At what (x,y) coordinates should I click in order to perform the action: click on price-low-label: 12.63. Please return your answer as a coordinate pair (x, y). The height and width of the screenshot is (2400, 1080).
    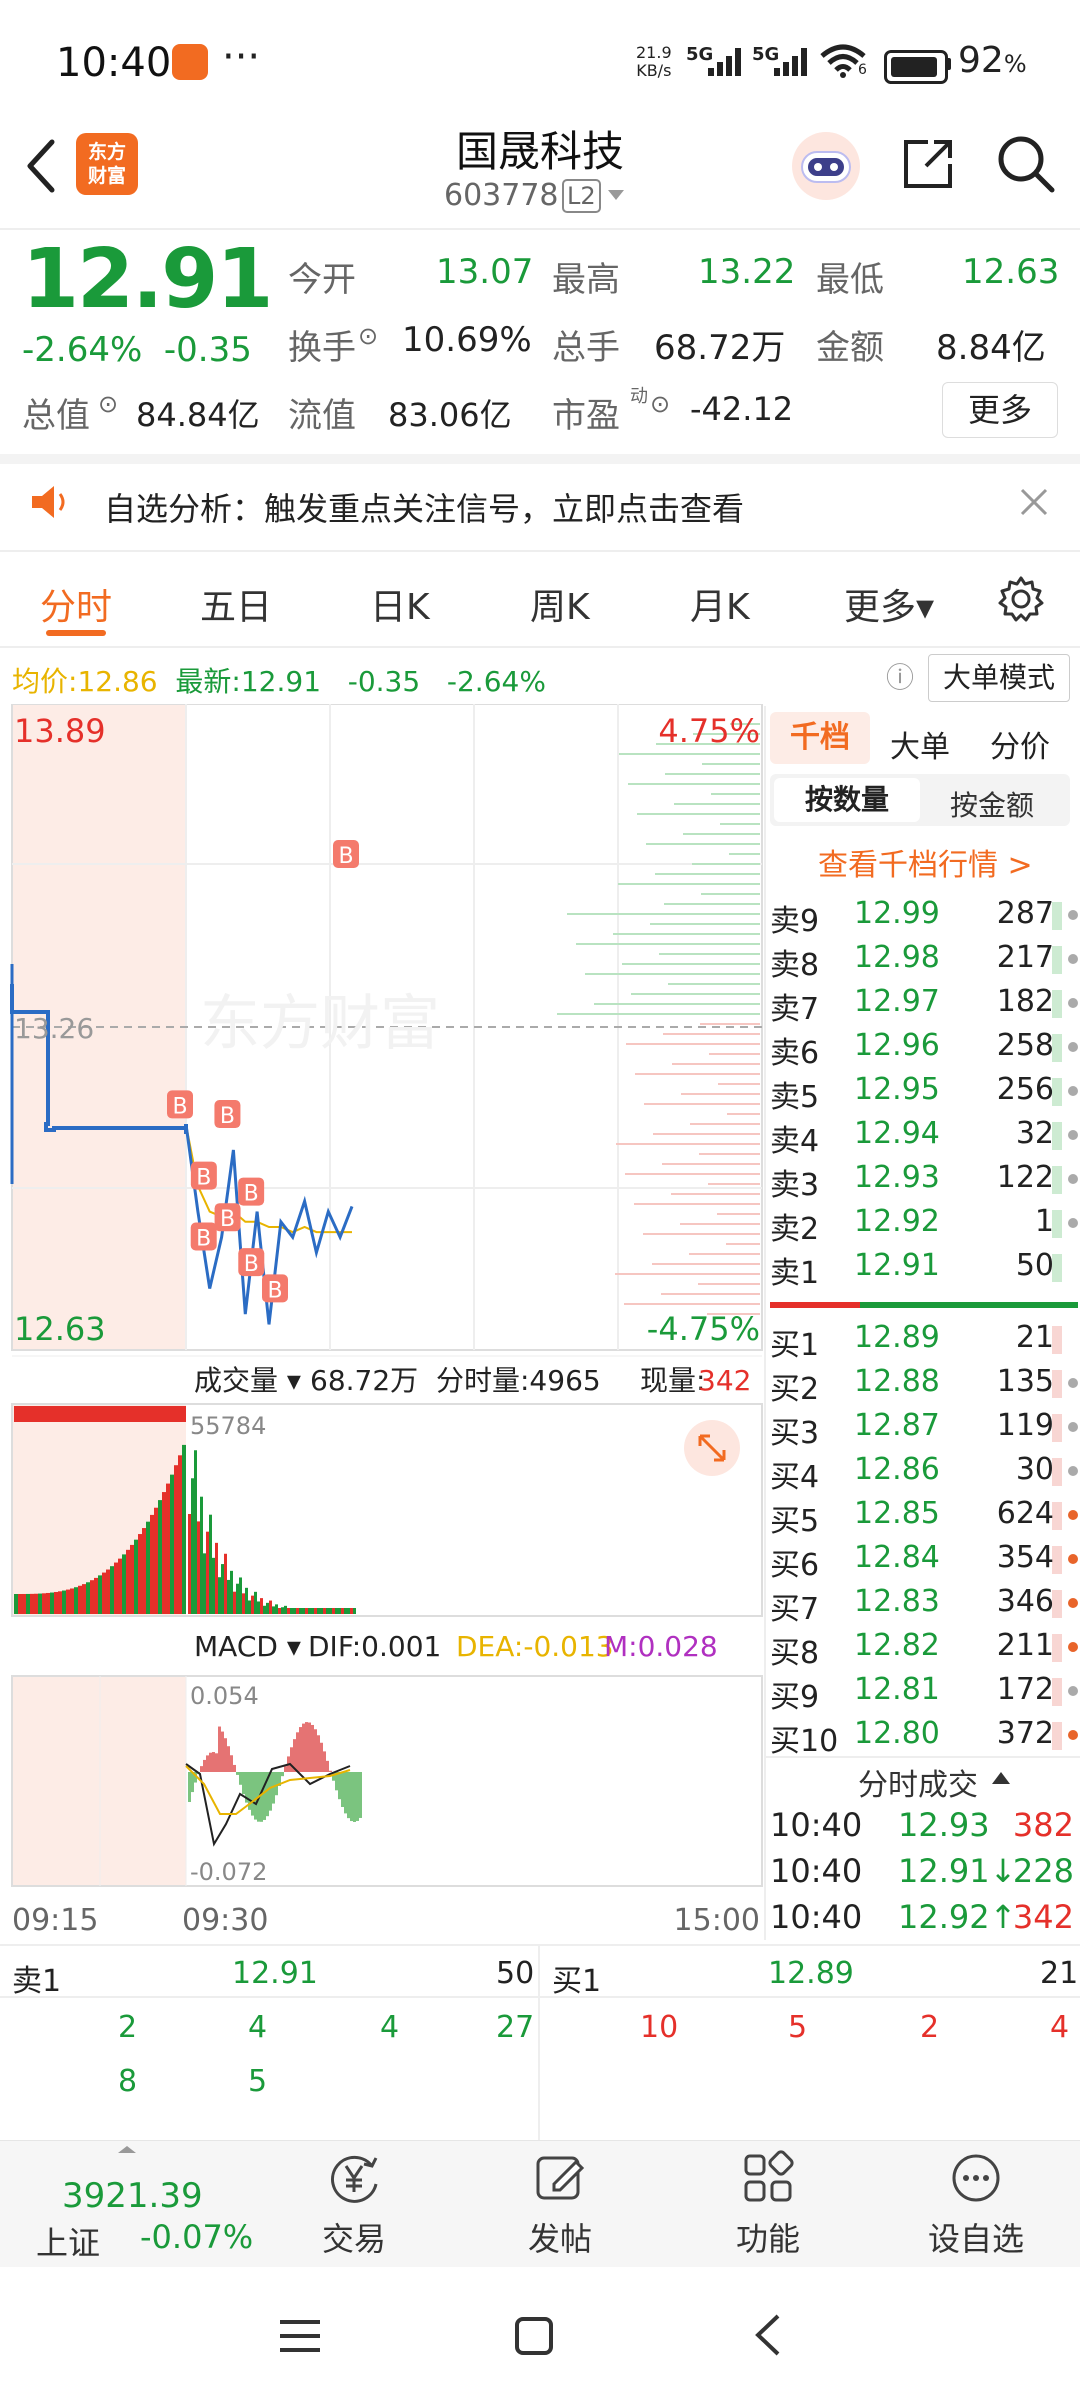
    Looking at the image, I should click on (60, 1329).